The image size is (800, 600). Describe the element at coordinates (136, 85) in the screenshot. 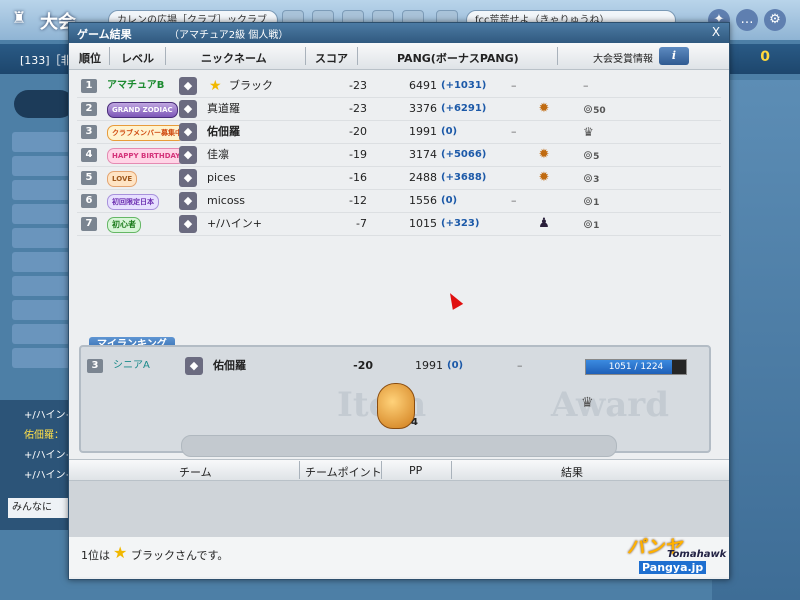

I see `level-label: アマチュアB` at that location.